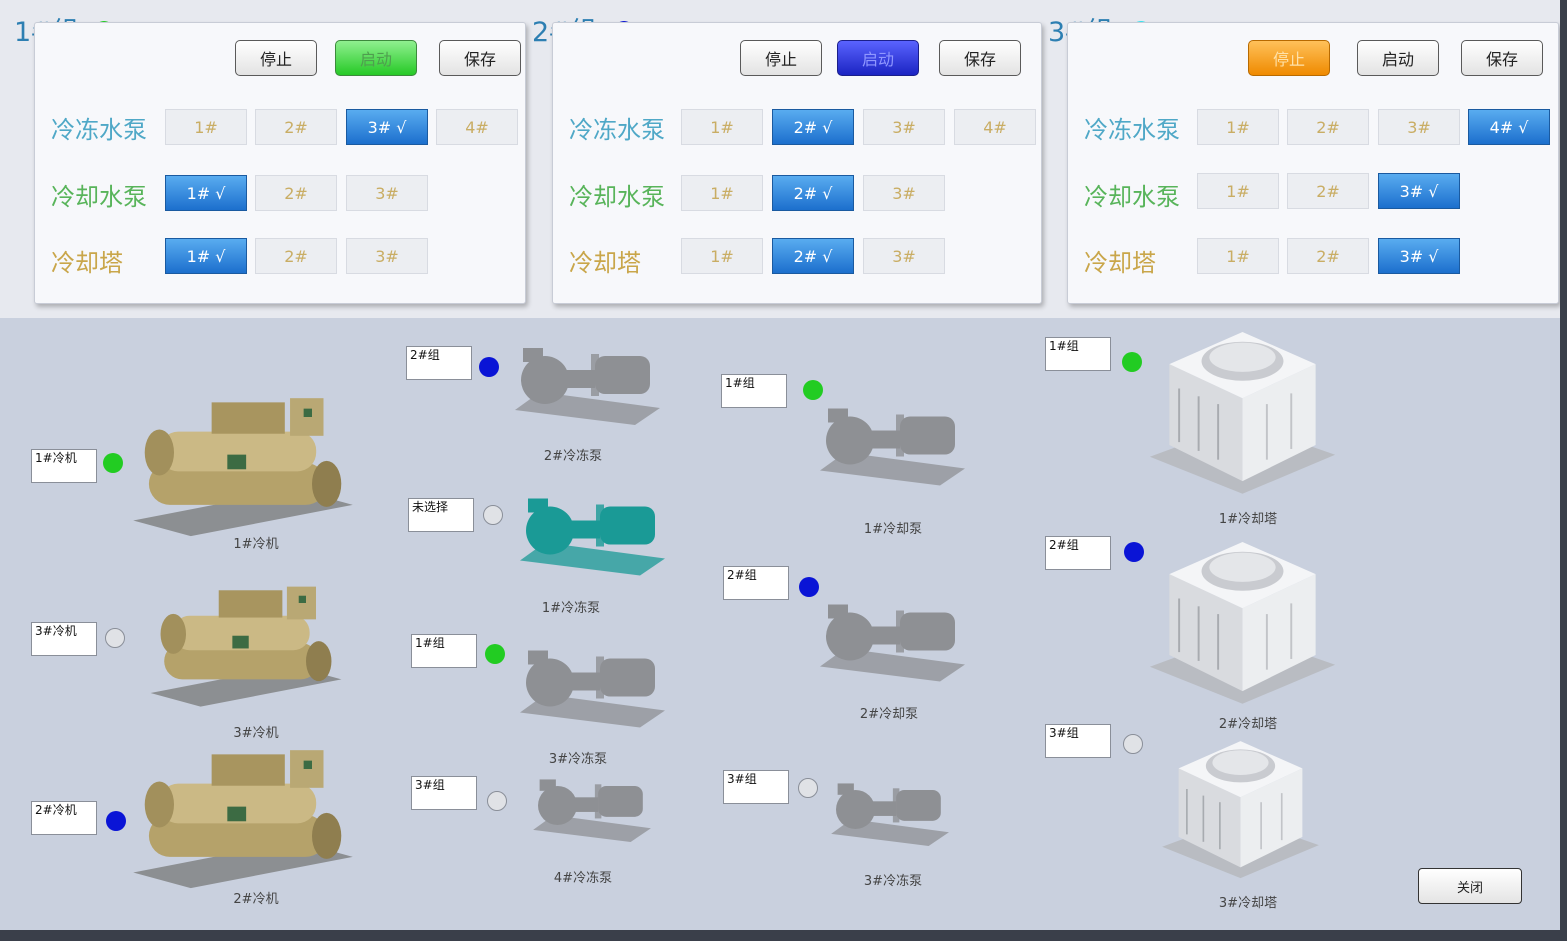 This screenshot has height=941, width=1567. Describe the element at coordinates (722, 256) in the screenshot. I see `group-2-cooling-tower-1: 1#` at that location.